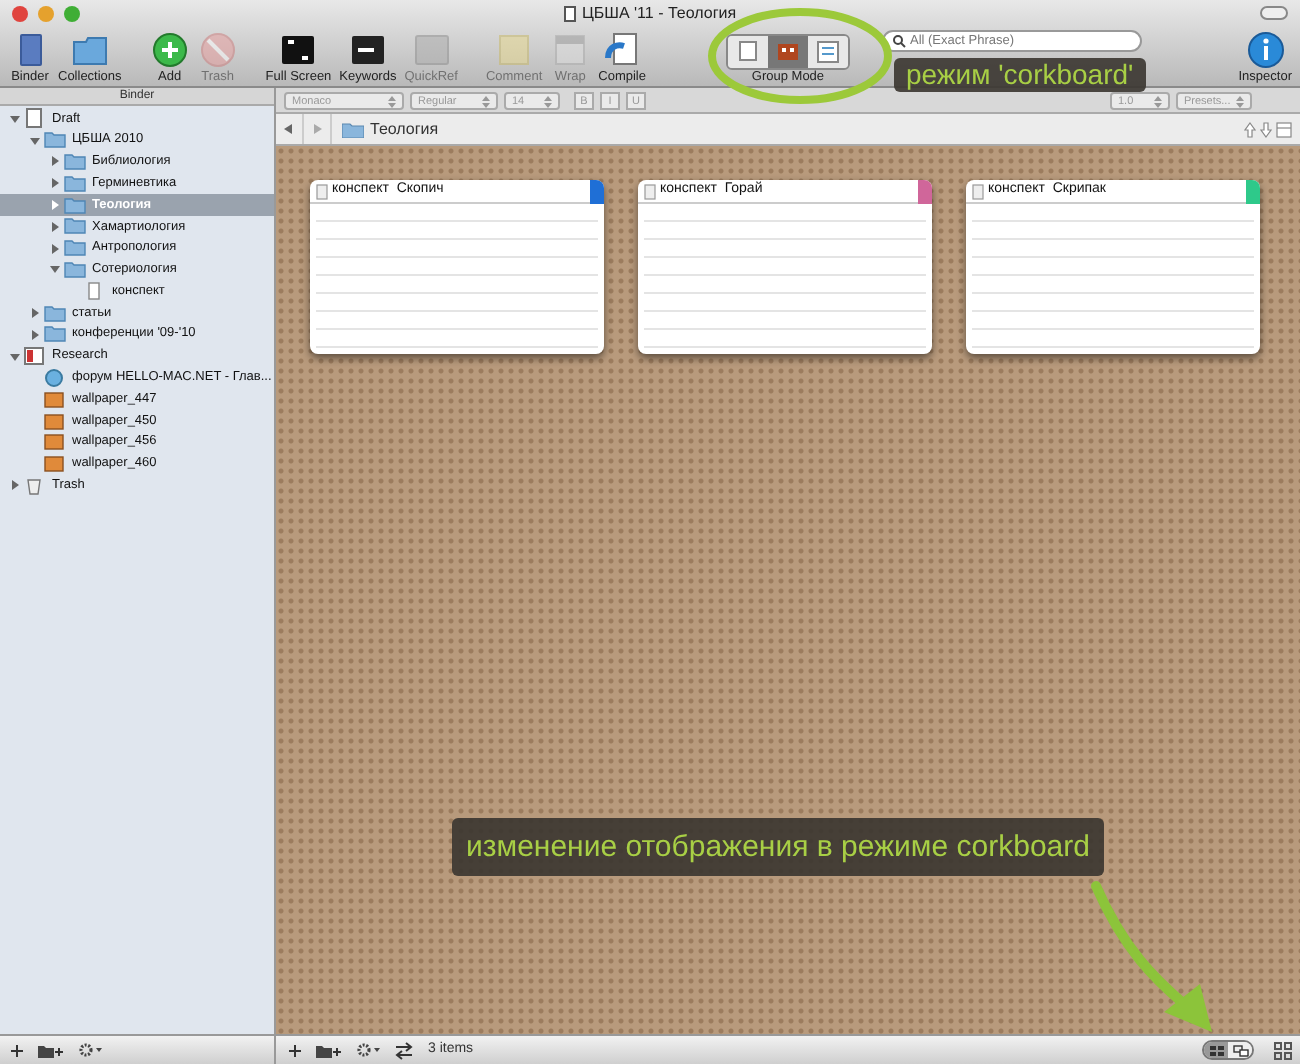 The height and width of the screenshot is (1064, 1300). What do you see at coordinates (898, 41) in the screenshot?
I see `search-icon` at bounding box center [898, 41].